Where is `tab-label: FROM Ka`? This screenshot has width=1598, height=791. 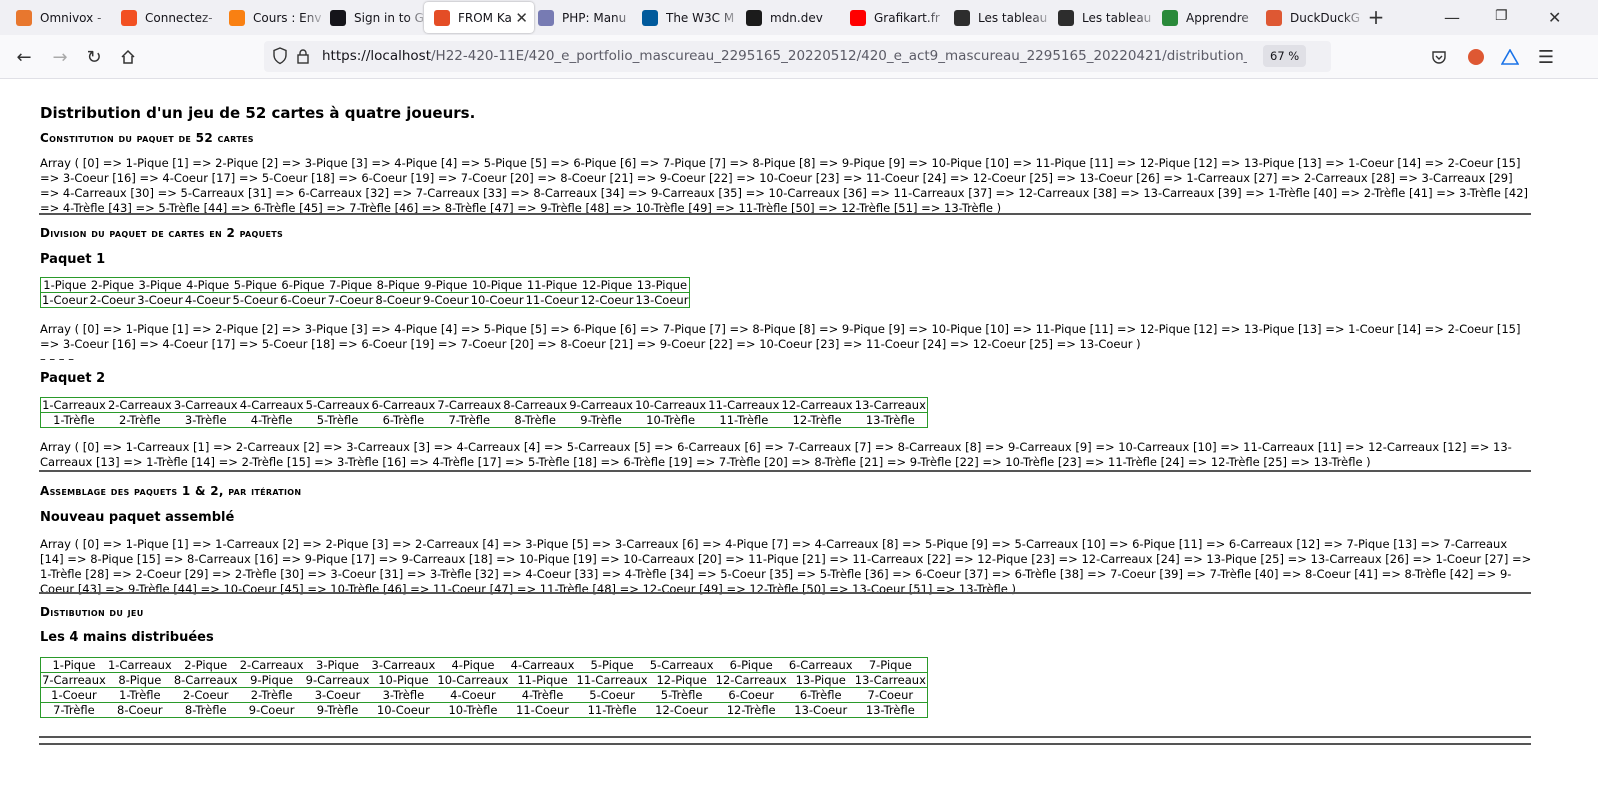 tab-label: FROM Ka is located at coordinates (485, 17).